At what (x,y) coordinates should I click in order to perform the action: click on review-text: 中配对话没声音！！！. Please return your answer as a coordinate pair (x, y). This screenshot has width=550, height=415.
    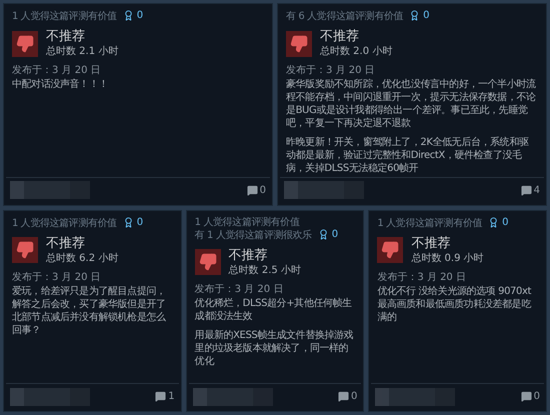
    Looking at the image, I should click on (61, 84).